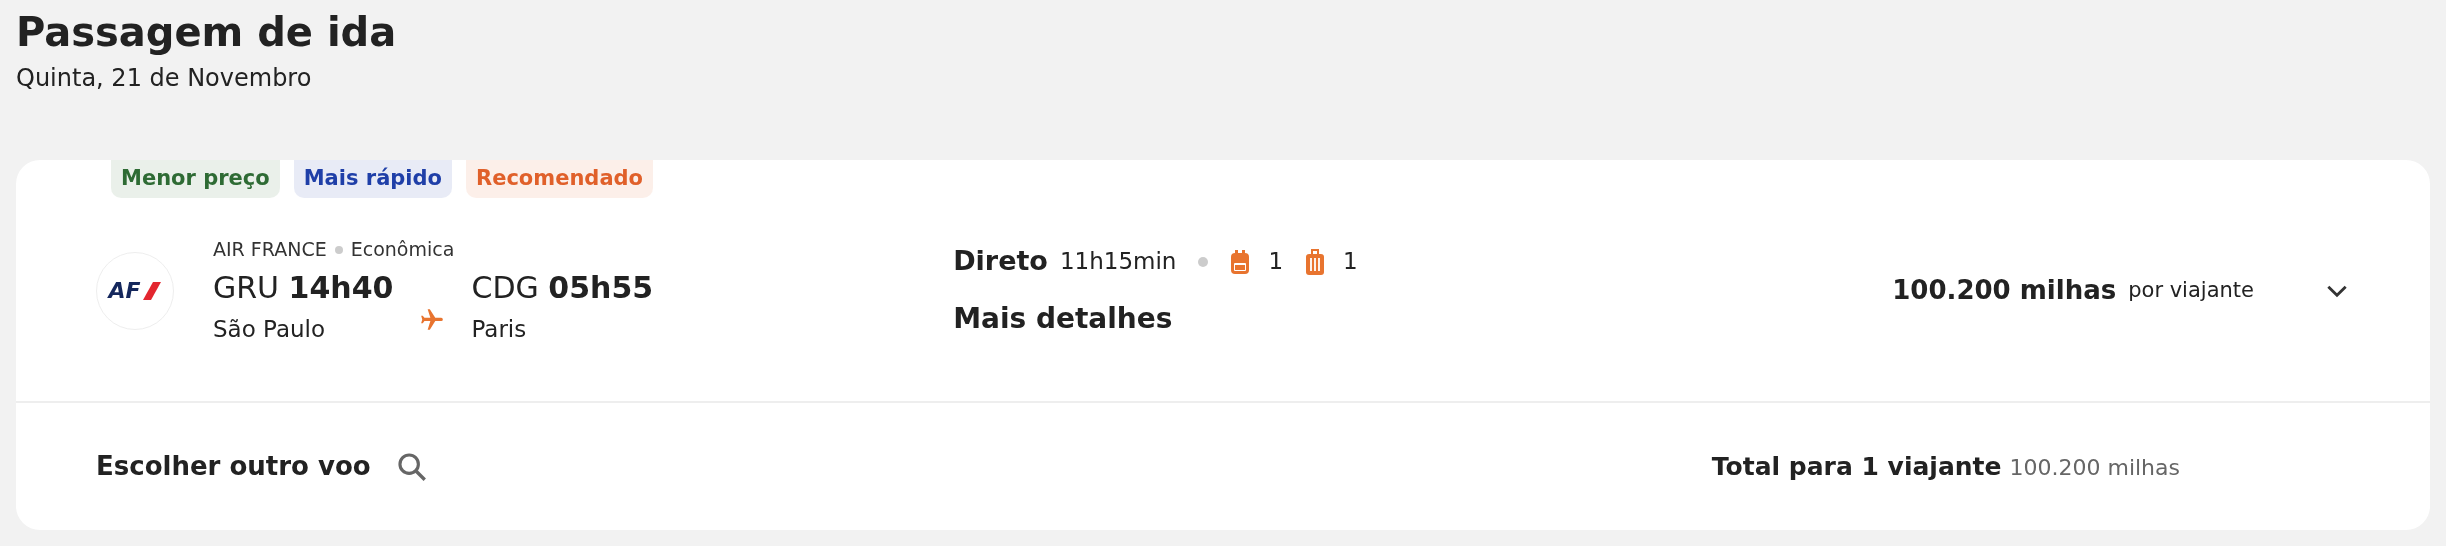 This screenshot has width=2446, height=546. What do you see at coordinates (262, 466) in the screenshot?
I see `choose-other-flight-button: Escolher outro voo` at bounding box center [262, 466].